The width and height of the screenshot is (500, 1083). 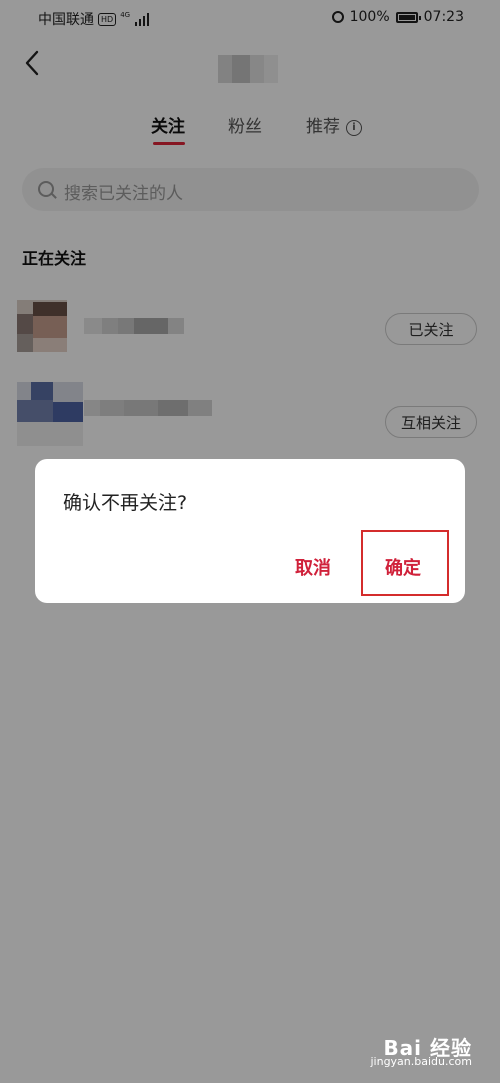 I want to click on confirm-button: 确定, so click(x=405, y=563).